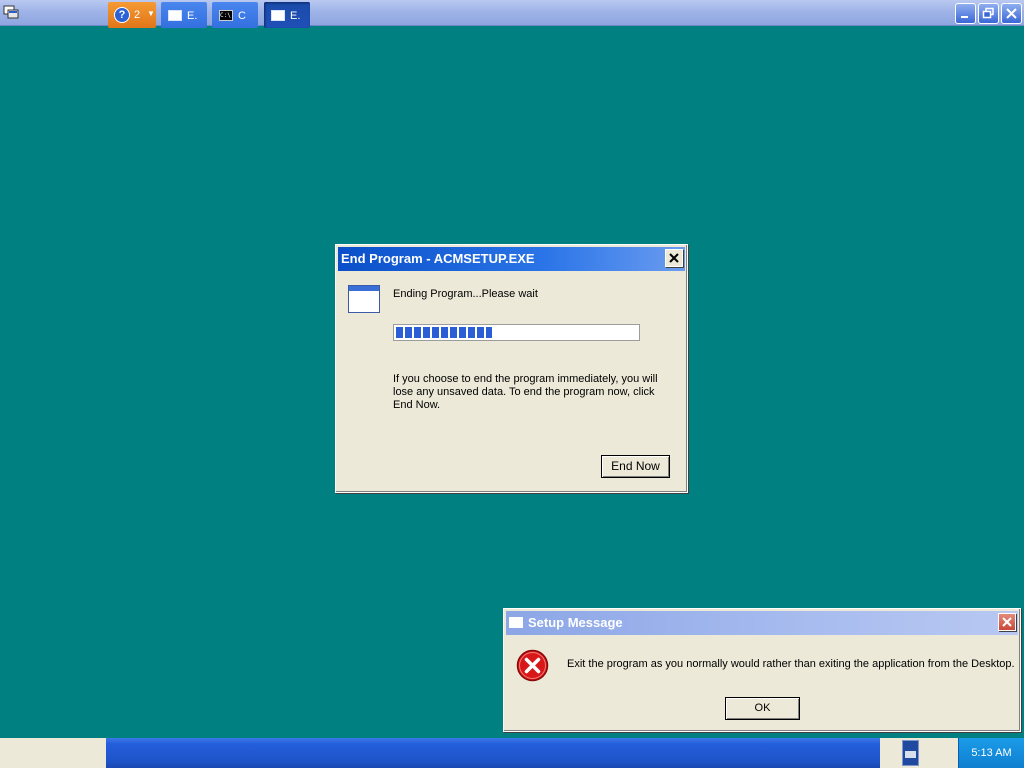 The width and height of the screenshot is (1024, 768). I want to click on minimize-button, so click(965, 13).